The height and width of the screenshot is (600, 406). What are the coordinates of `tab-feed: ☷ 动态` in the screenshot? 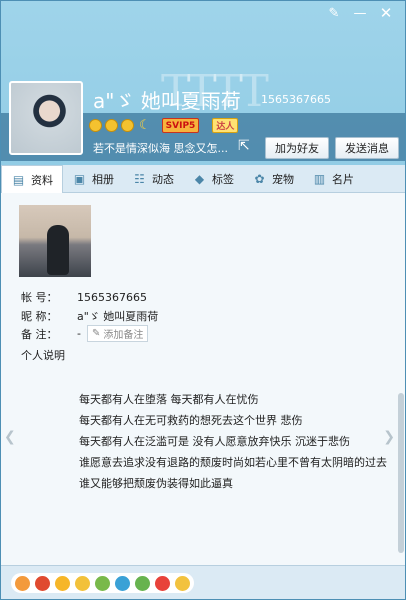 It's located at (153, 179).